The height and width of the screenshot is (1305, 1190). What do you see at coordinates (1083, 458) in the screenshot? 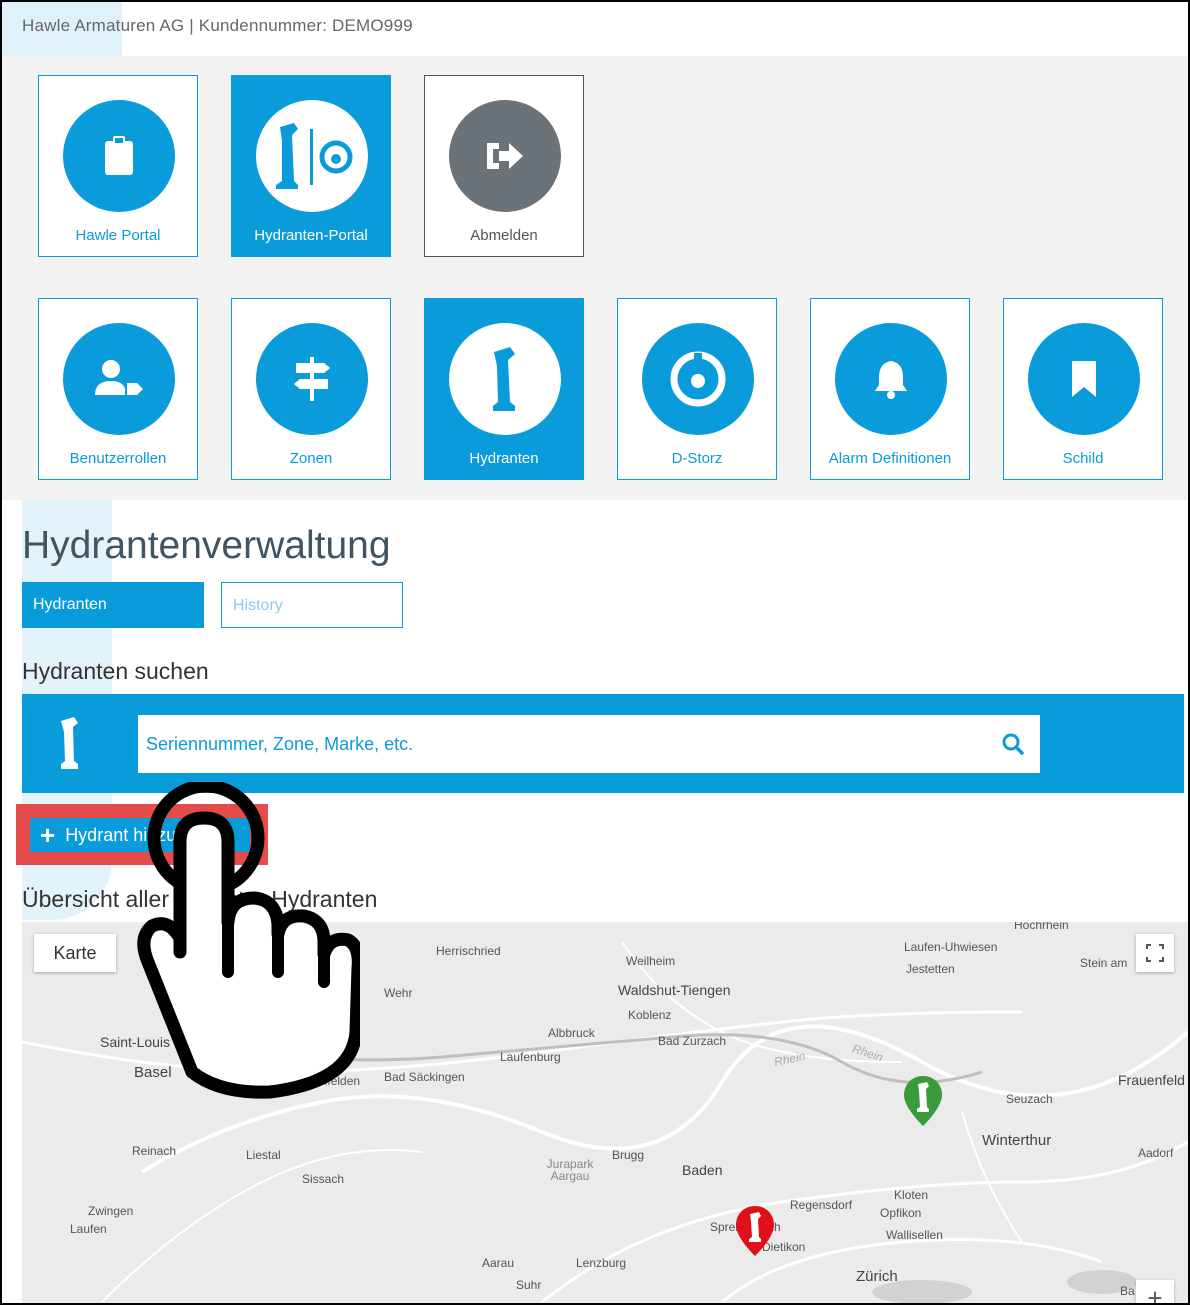
I see `tile-label: Schild` at bounding box center [1083, 458].